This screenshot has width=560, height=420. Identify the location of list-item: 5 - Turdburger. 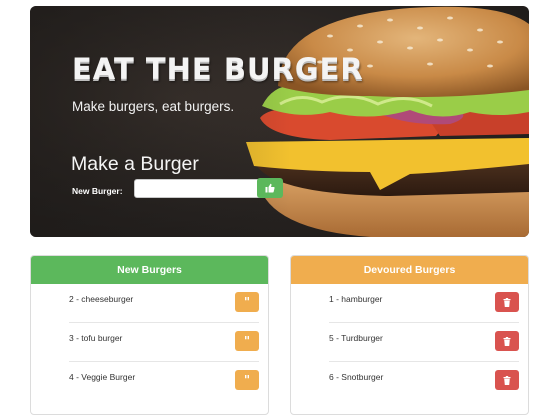
(424, 342).